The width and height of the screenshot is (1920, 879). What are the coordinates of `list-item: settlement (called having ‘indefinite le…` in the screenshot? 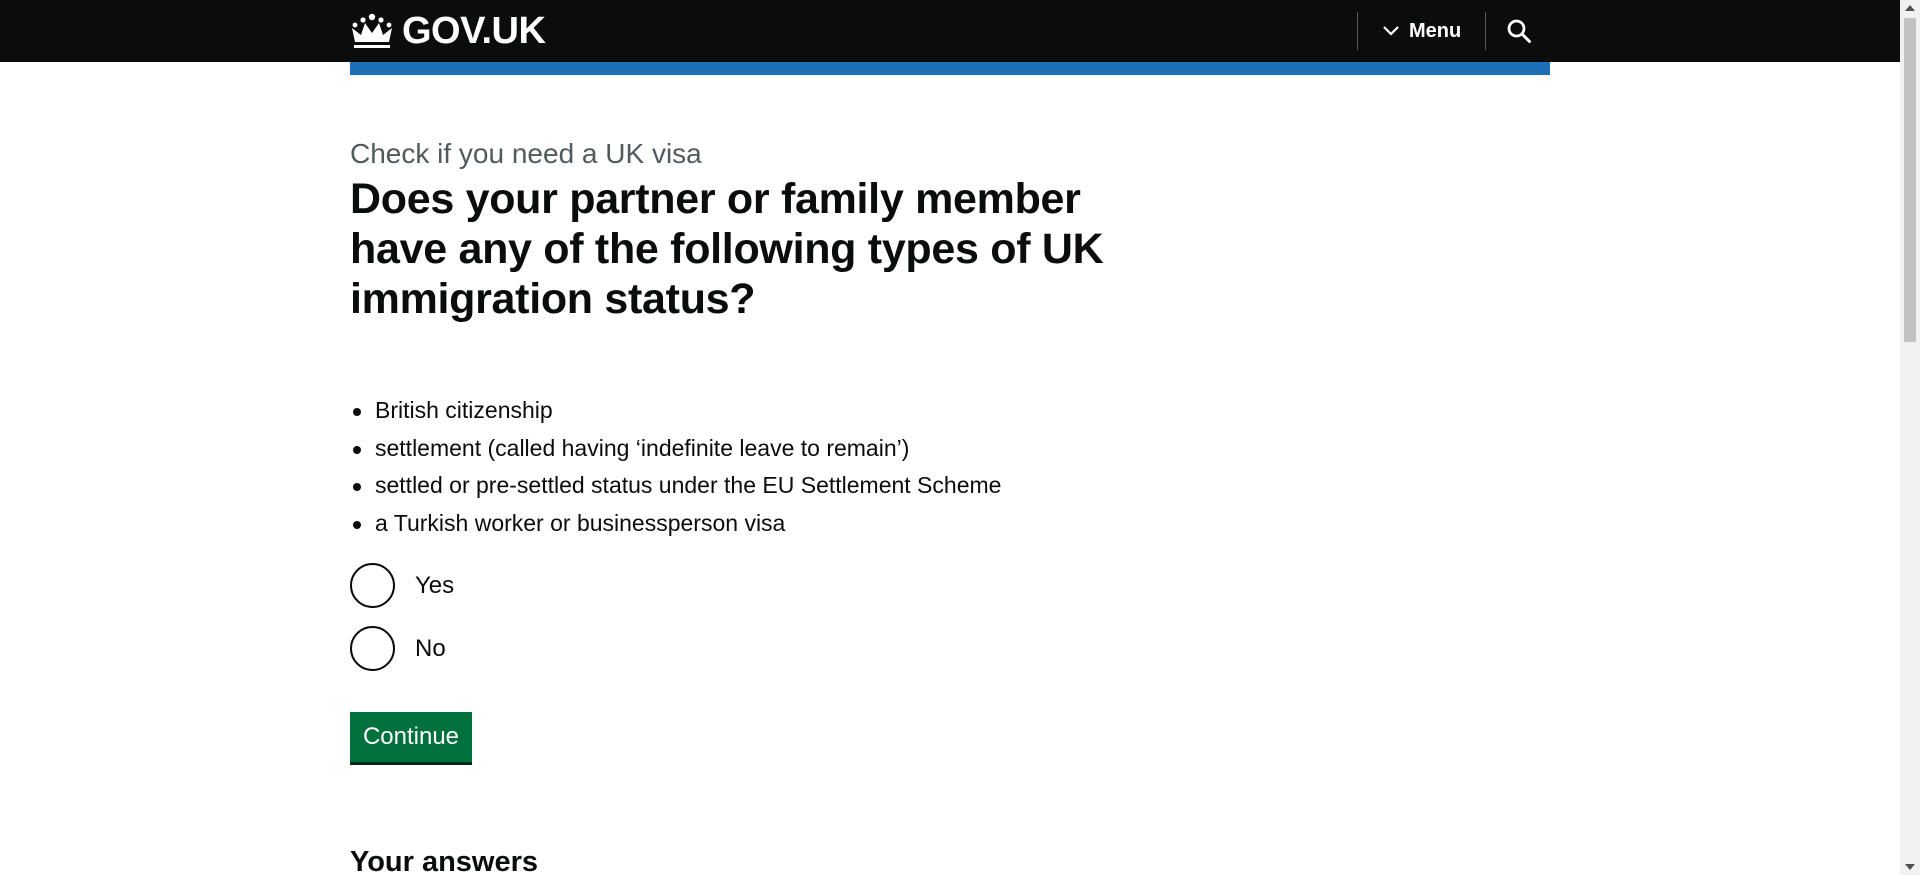 It's located at (675, 449).